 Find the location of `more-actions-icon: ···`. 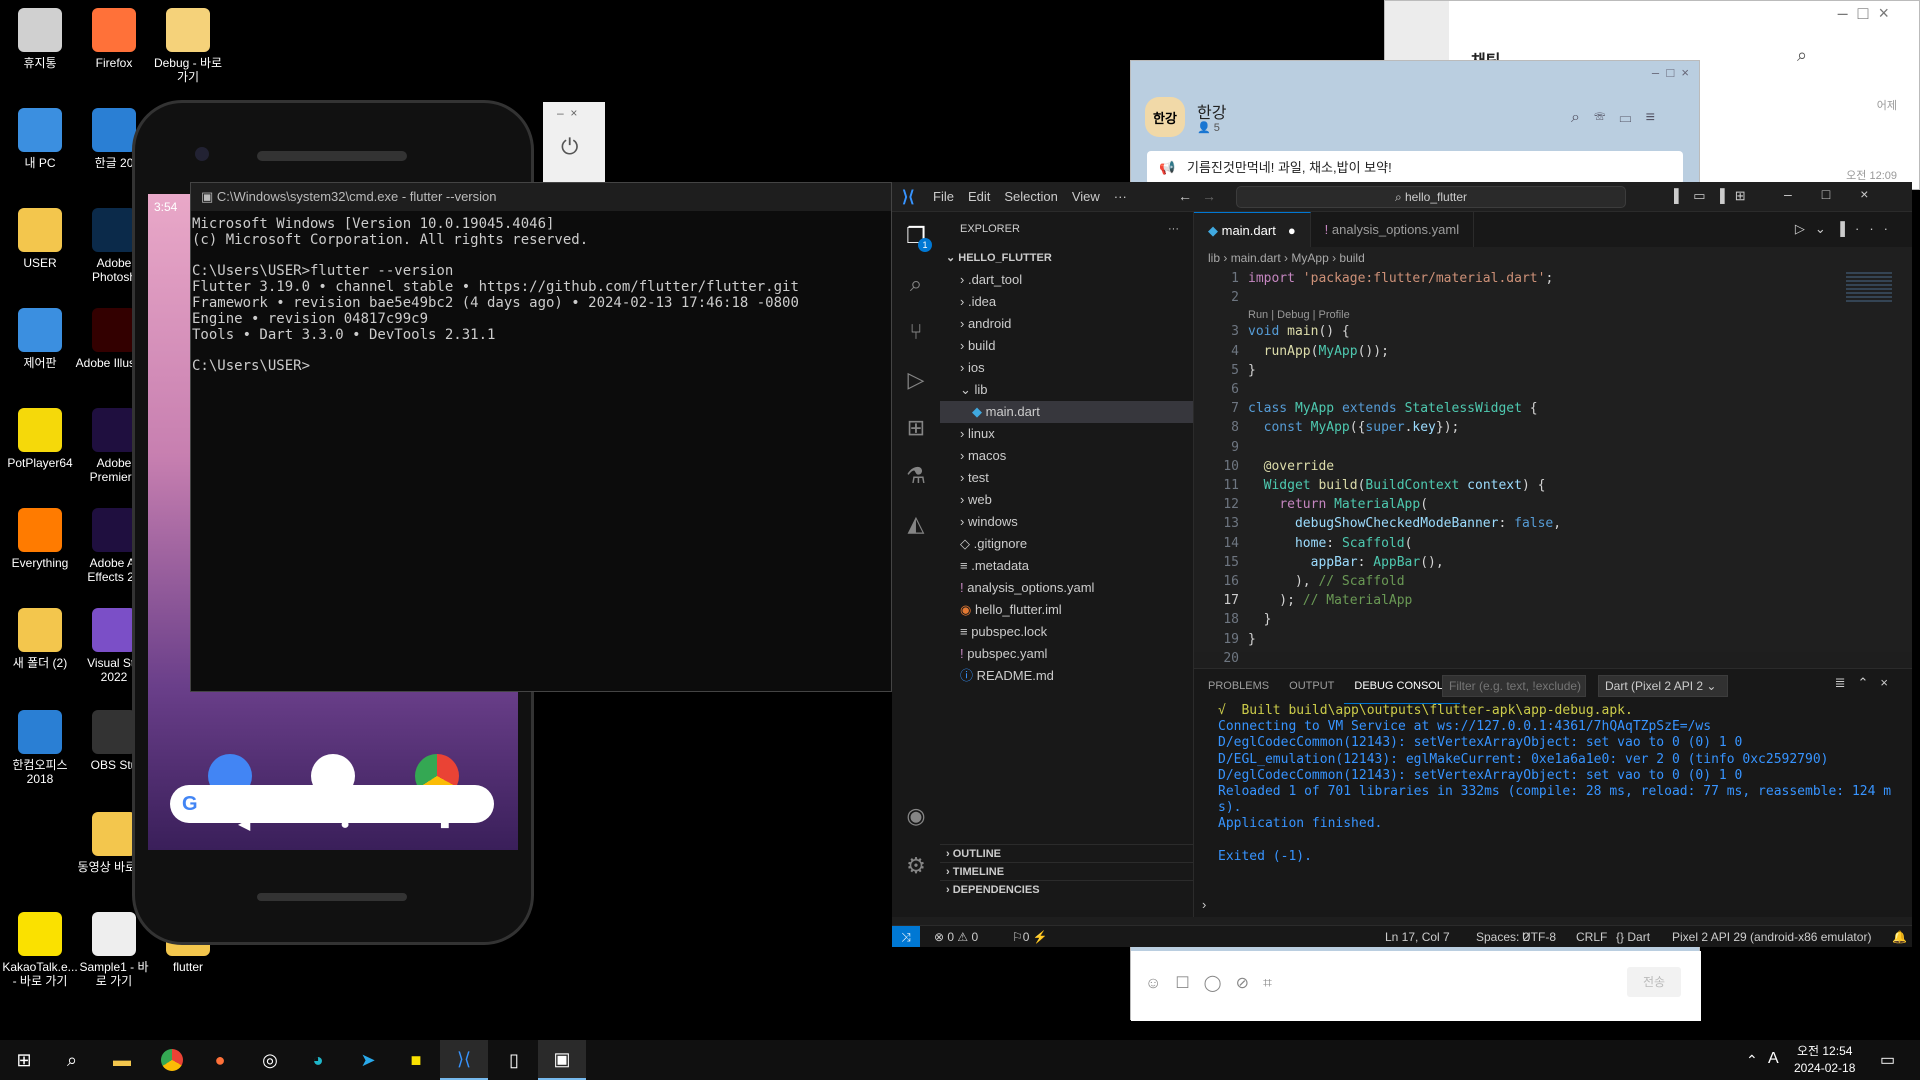

more-actions-icon: ··· is located at coordinates (1173, 229).